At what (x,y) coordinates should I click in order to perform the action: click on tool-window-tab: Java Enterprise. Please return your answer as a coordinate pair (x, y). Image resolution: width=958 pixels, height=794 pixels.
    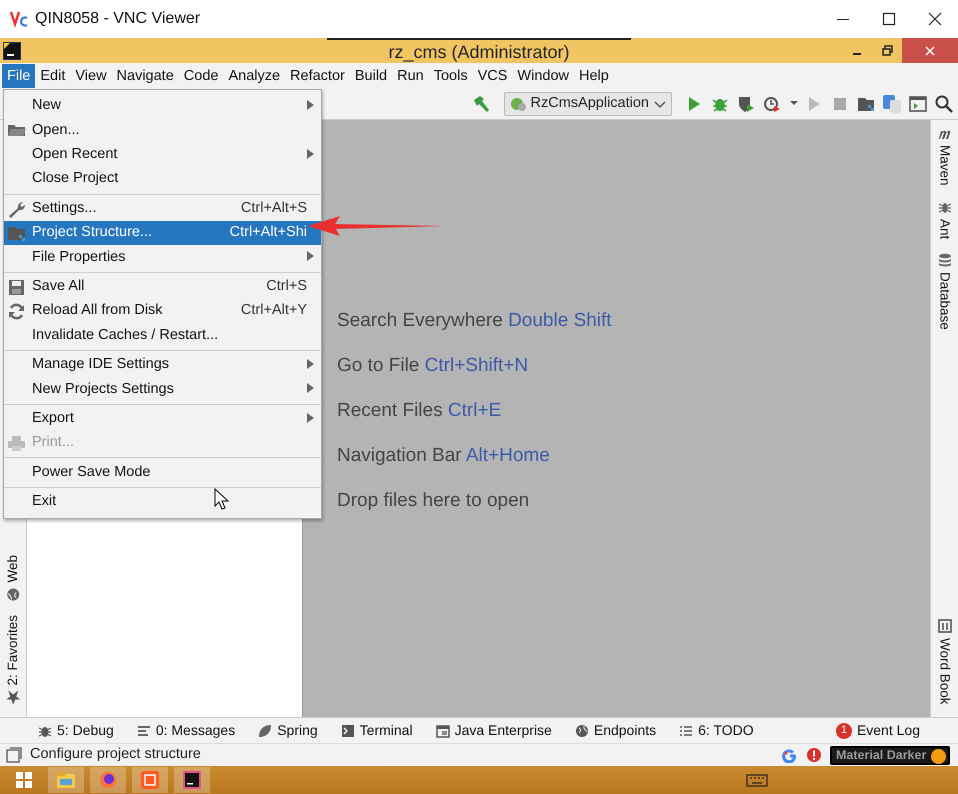
    Looking at the image, I should click on (494, 730).